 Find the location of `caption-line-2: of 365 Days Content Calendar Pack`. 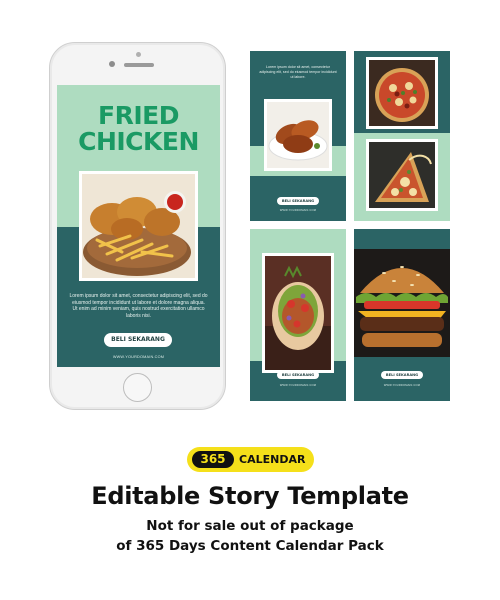

caption-line-2: of 365 Days Content Calendar Pack is located at coordinates (250, 546).